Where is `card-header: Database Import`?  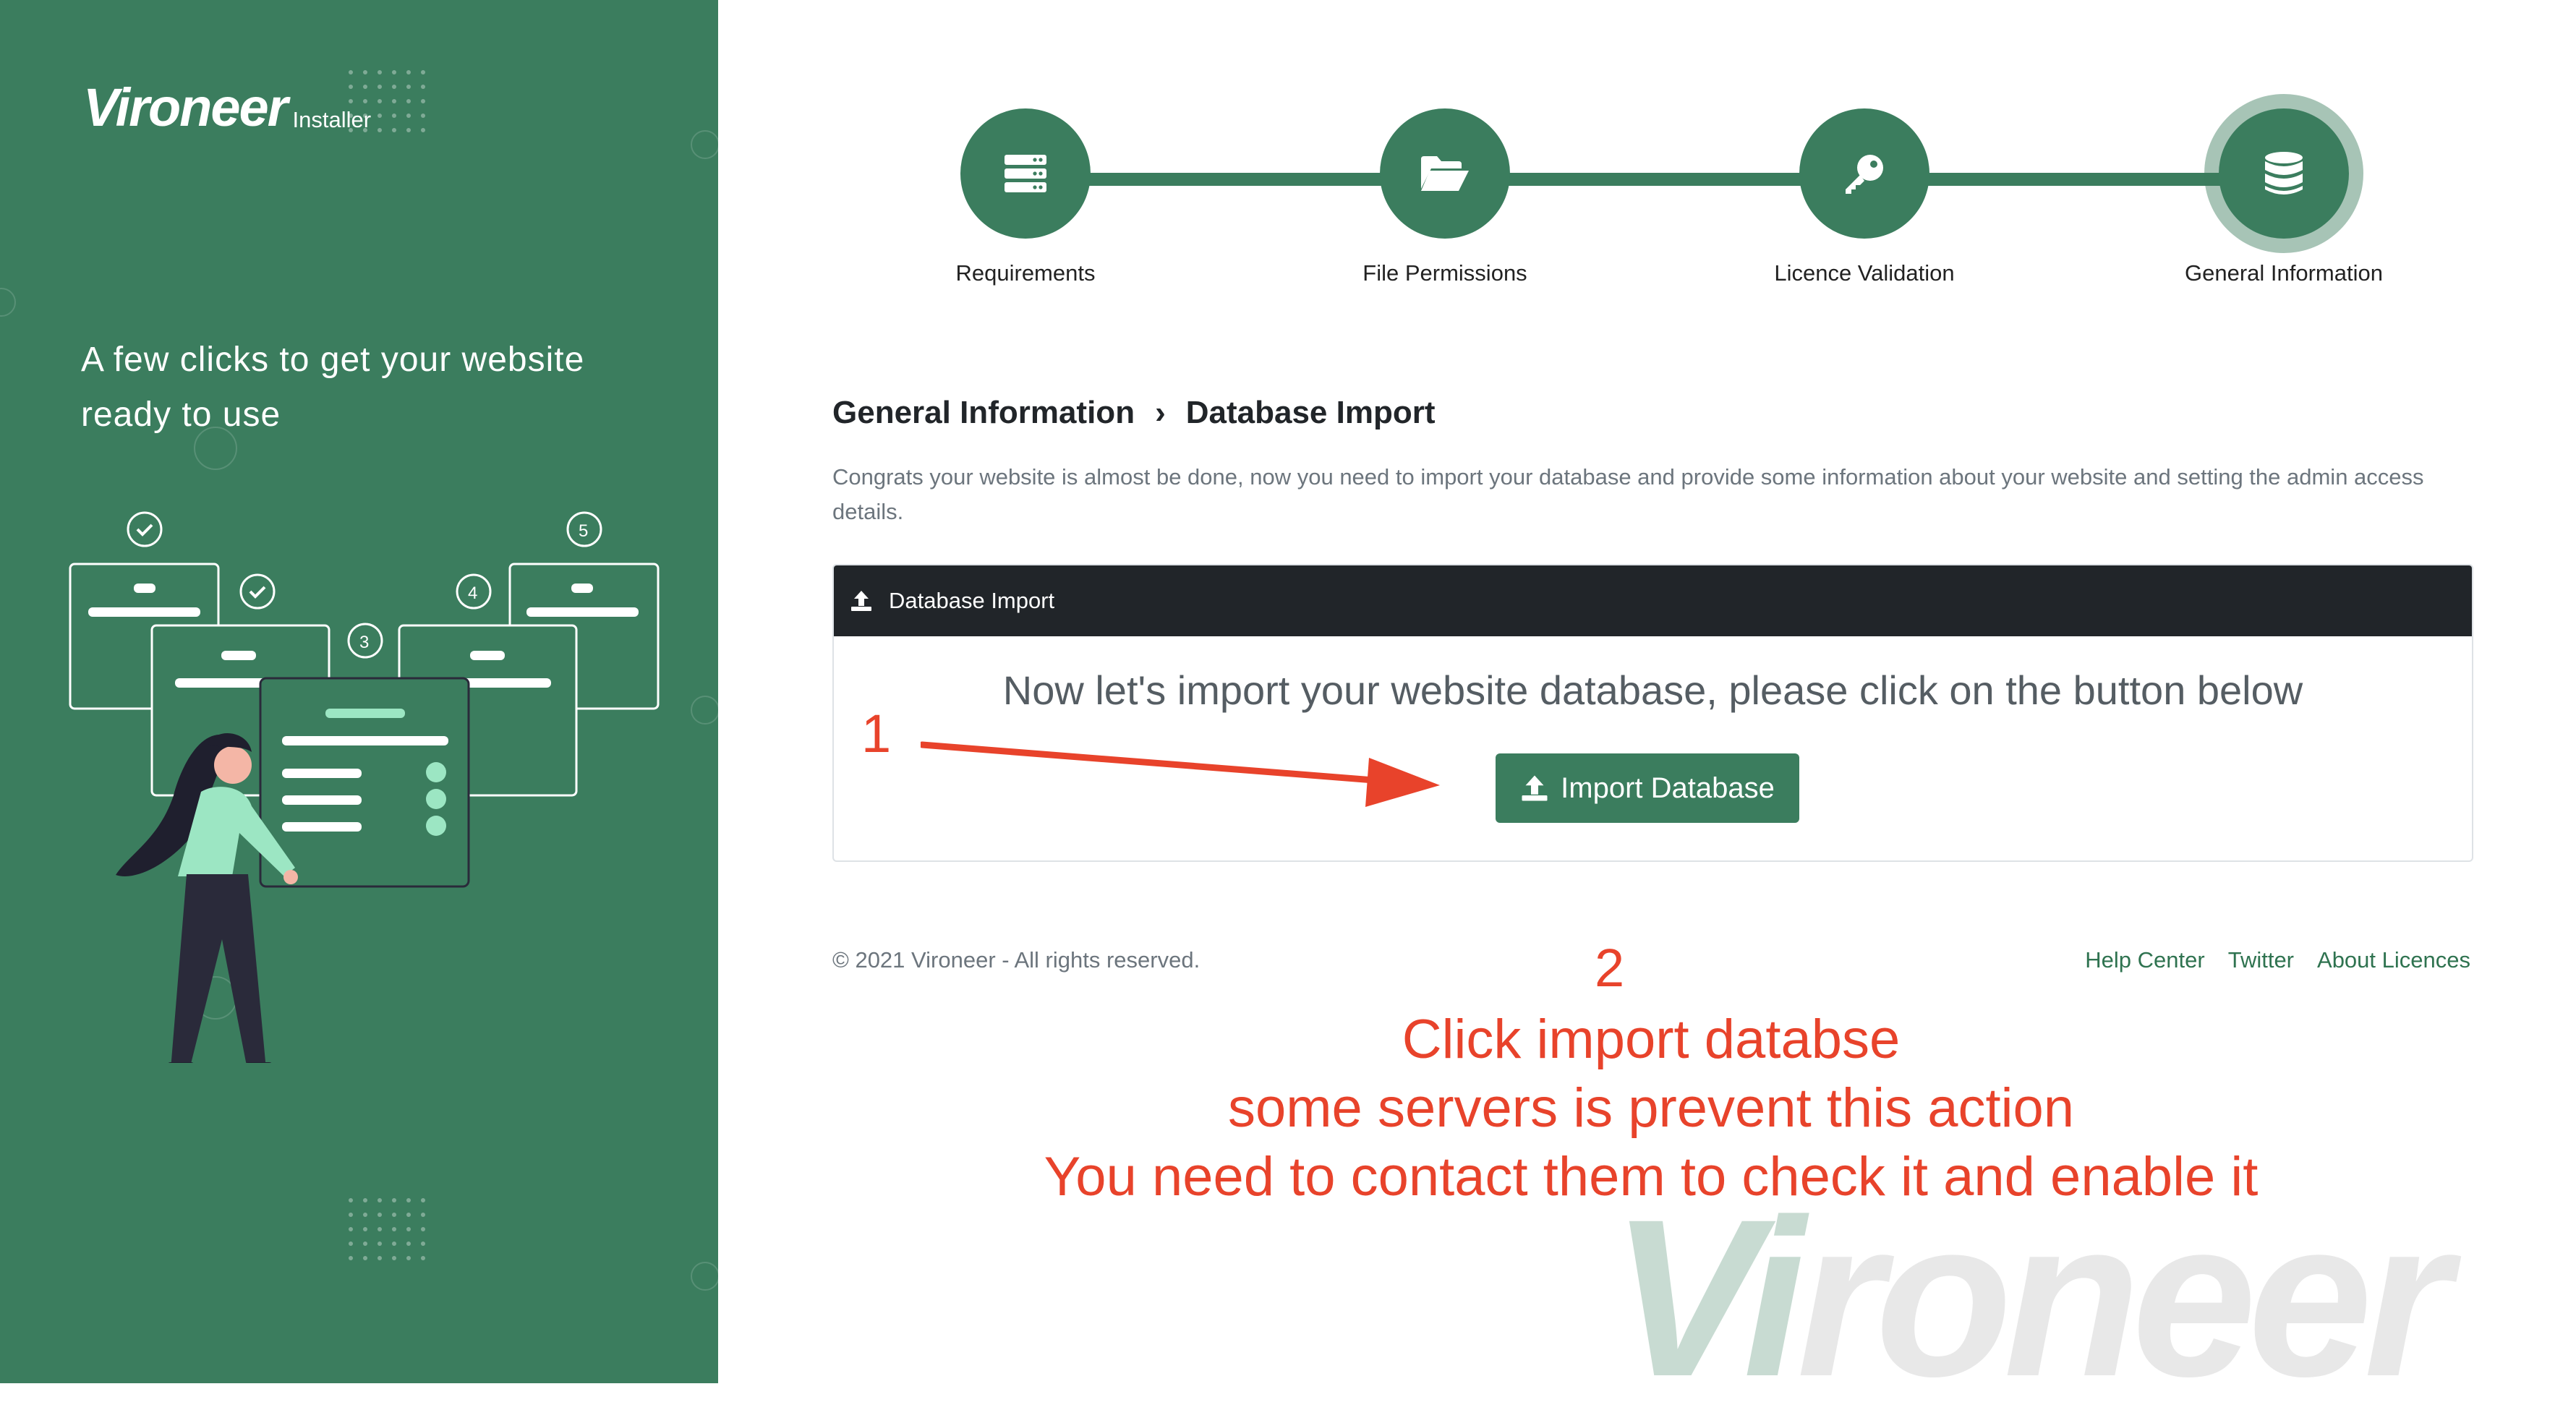 card-header: Database Import is located at coordinates (1653, 600).